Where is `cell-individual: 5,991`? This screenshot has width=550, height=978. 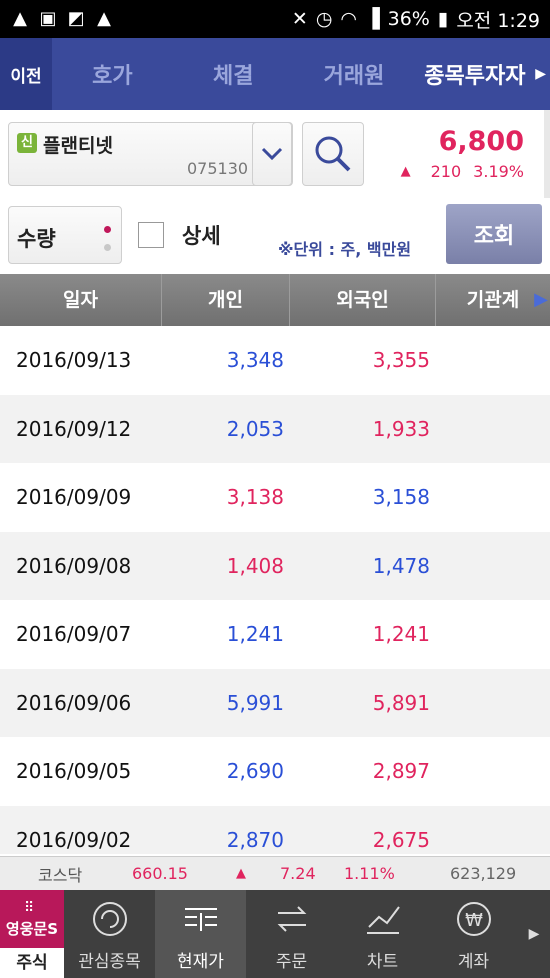 cell-individual: 5,991 is located at coordinates (255, 702).